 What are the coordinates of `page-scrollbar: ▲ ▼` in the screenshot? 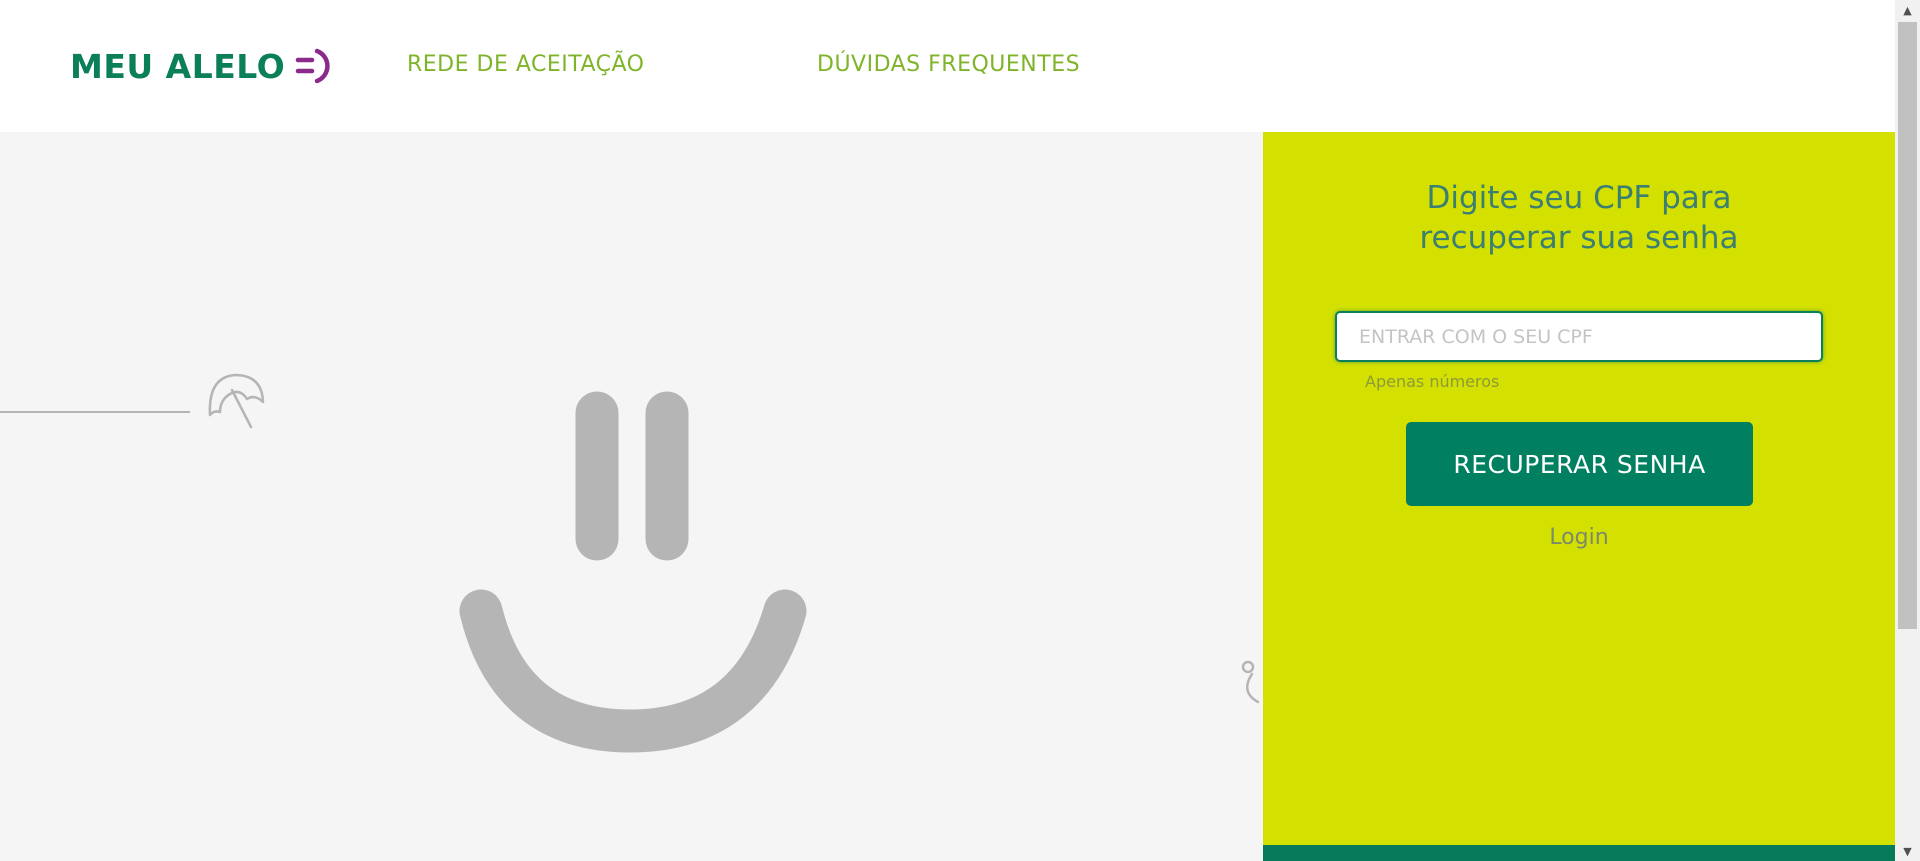 It's located at (1907, 430).